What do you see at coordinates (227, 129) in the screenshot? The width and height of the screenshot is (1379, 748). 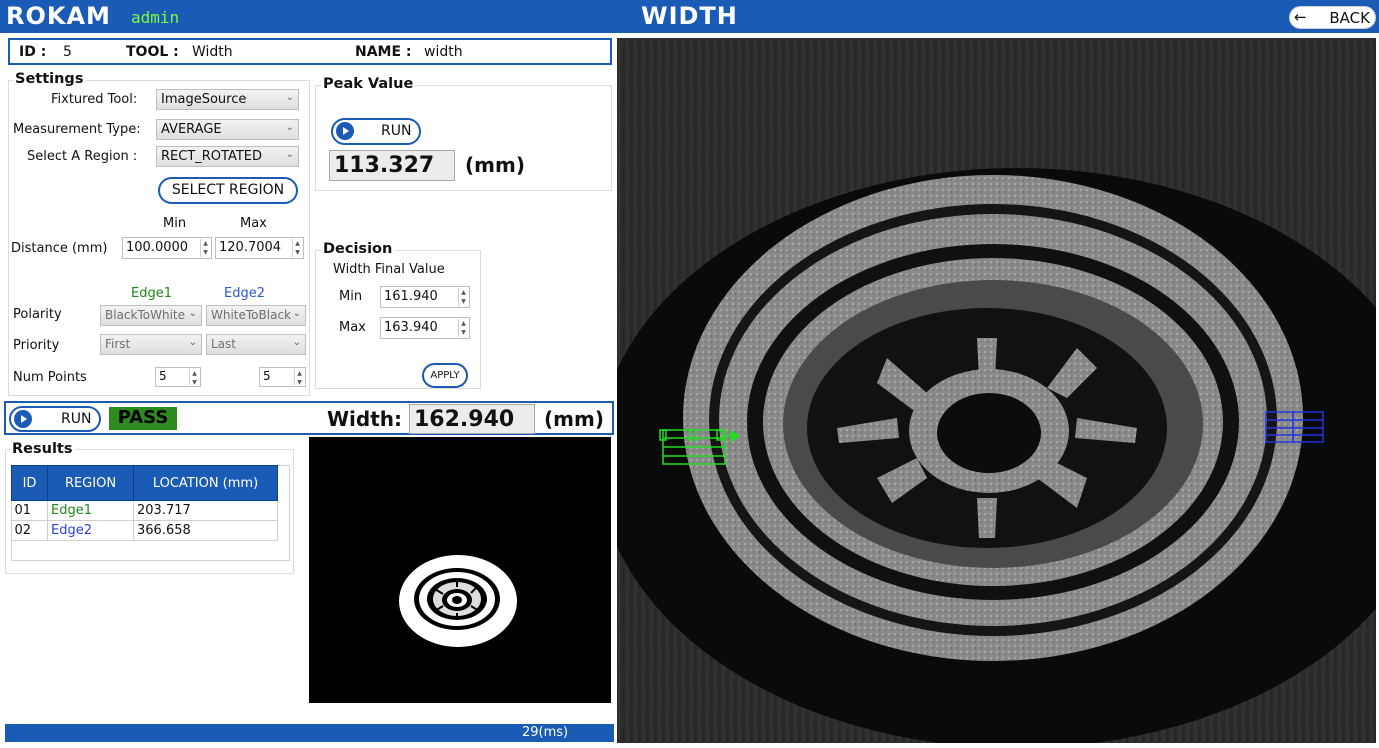 I see `measurement-type-select: AVERAGE ⌄` at bounding box center [227, 129].